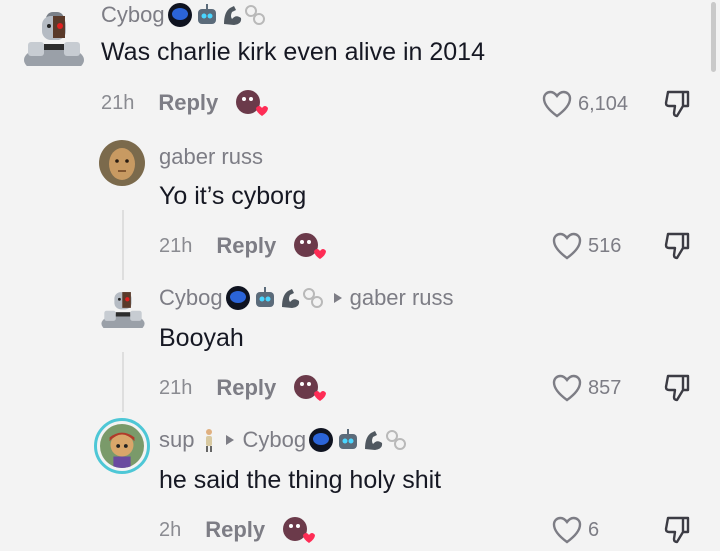 The width and height of the screenshot is (720, 551). I want to click on reply-to-username: Cybog, so click(274, 440).